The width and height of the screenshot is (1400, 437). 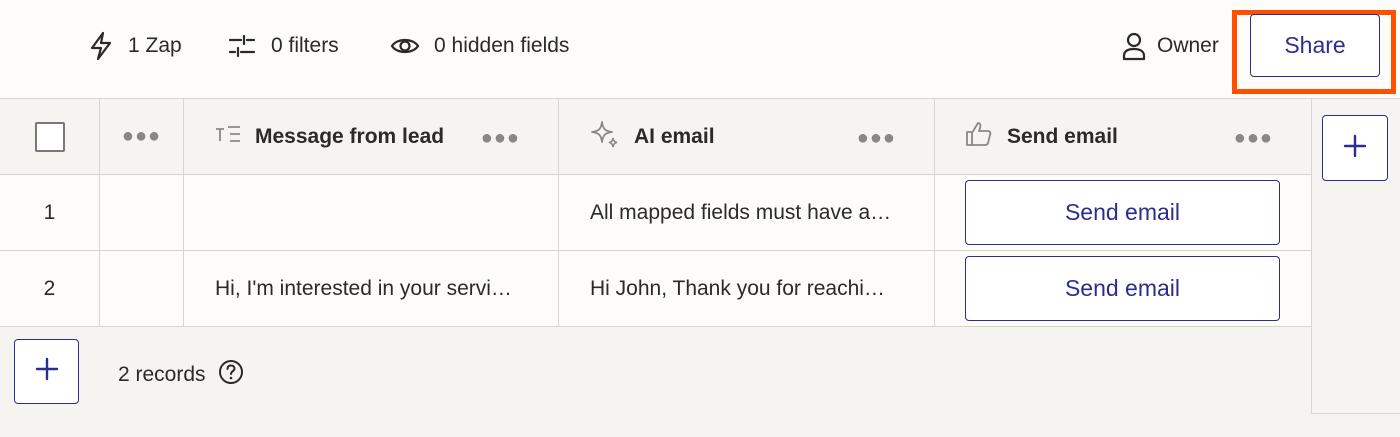 I want to click on add-column-button, so click(x=1355, y=148).